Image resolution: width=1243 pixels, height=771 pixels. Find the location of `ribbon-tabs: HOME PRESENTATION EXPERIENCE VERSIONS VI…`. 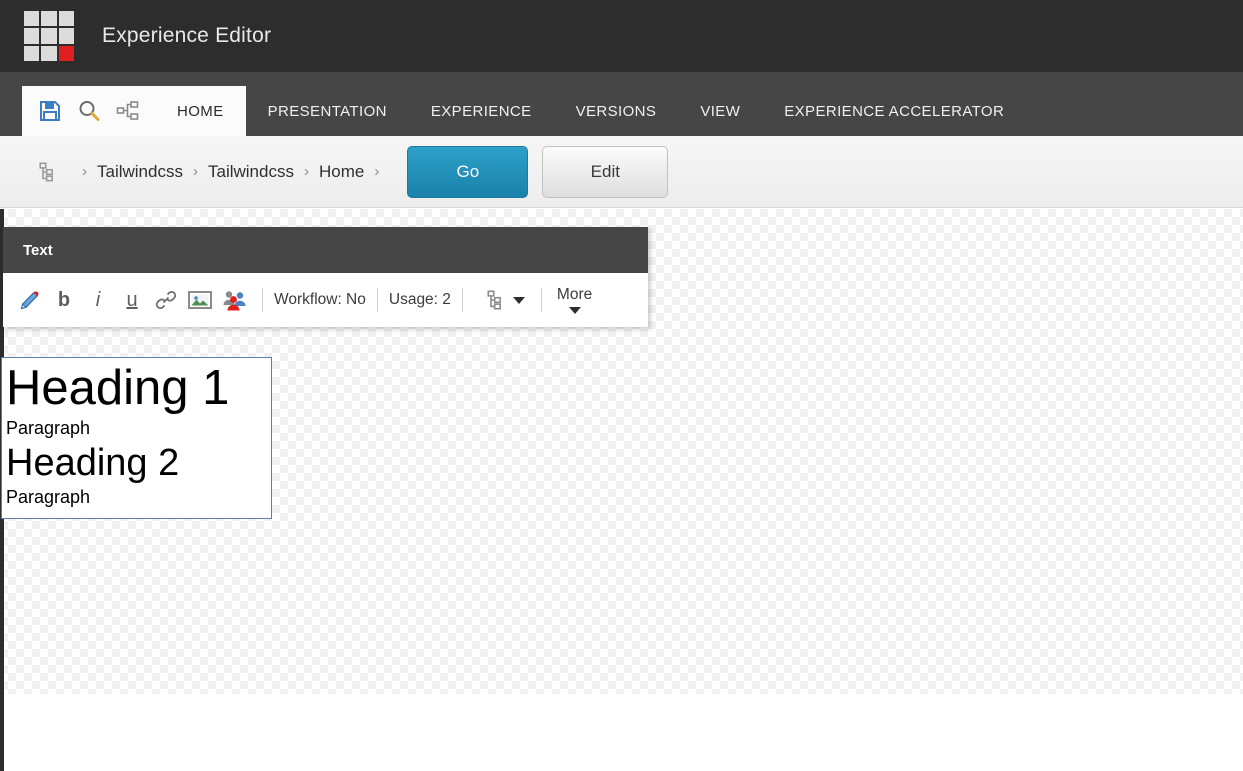

ribbon-tabs: HOME PRESENTATION EXPERIENCE VERSIONS VI… is located at coordinates (590, 104).